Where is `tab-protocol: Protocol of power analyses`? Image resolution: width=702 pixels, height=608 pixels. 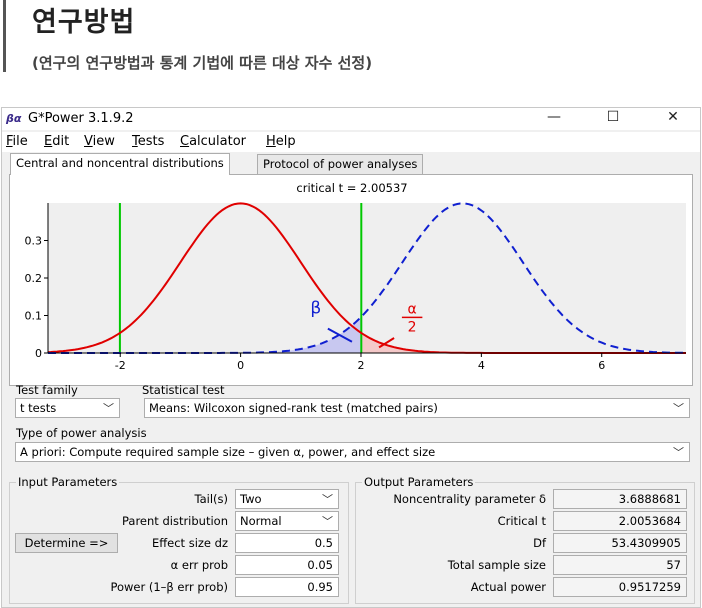
tab-protocol: Protocol of power analyses is located at coordinates (340, 164).